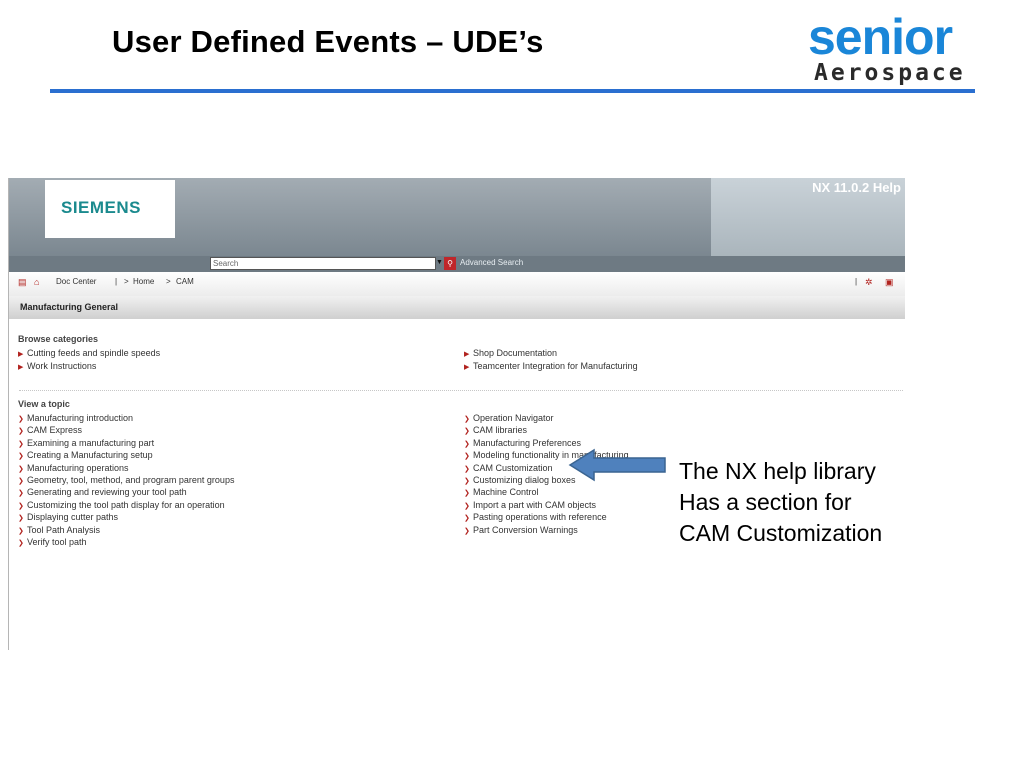 The width and height of the screenshot is (1024, 767). What do you see at coordinates (540, 517) in the screenshot?
I see `help-link-label: Pasting operations with reference` at bounding box center [540, 517].